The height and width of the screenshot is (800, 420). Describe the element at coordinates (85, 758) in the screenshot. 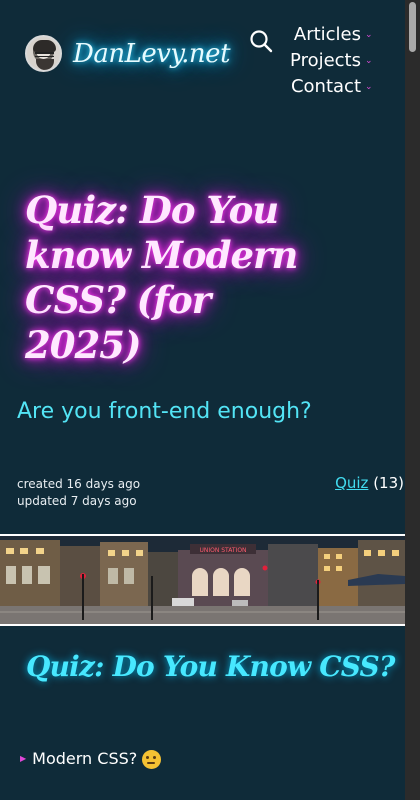

I see `list-item-label: Modern CSS?` at that location.